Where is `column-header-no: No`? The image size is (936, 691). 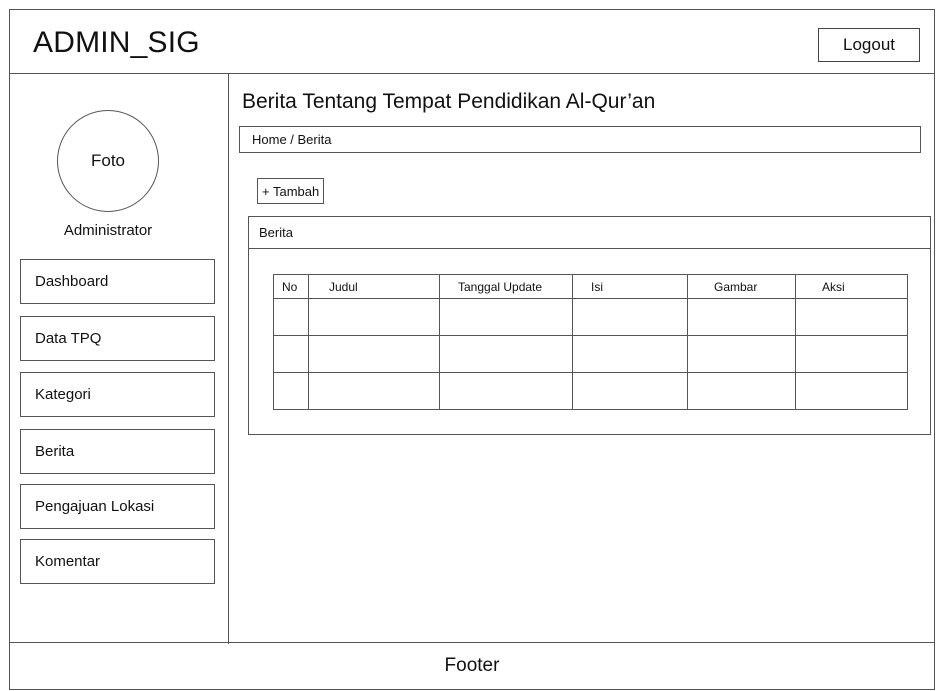 column-header-no: No is located at coordinates (291, 286).